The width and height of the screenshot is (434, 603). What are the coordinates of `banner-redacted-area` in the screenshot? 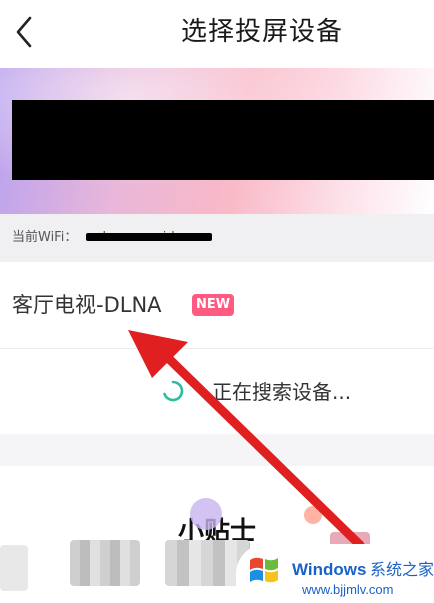 It's located at (223, 140).